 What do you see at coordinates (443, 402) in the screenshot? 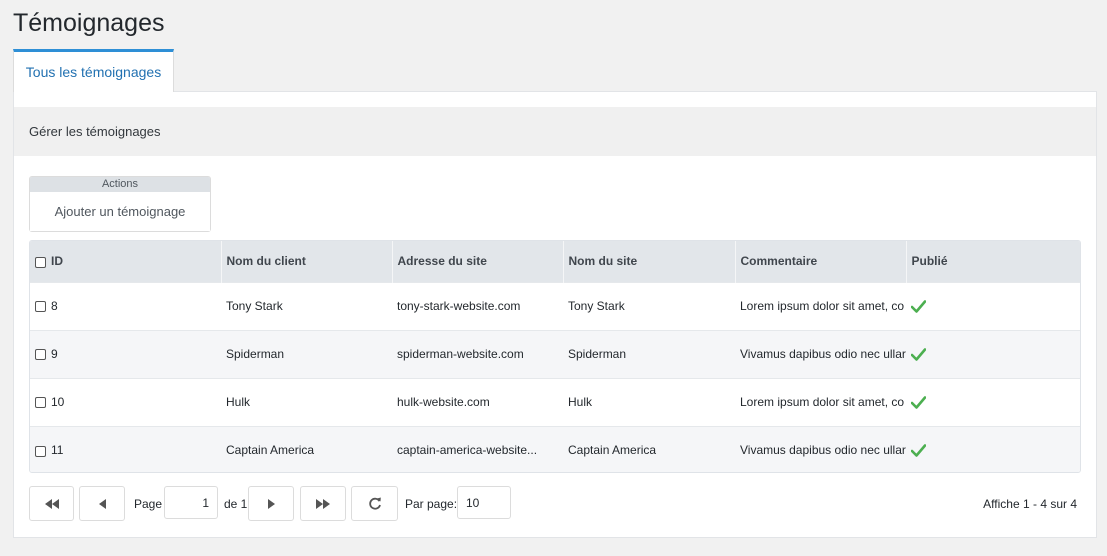
I see `cell-url: hulk-website.com` at bounding box center [443, 402].